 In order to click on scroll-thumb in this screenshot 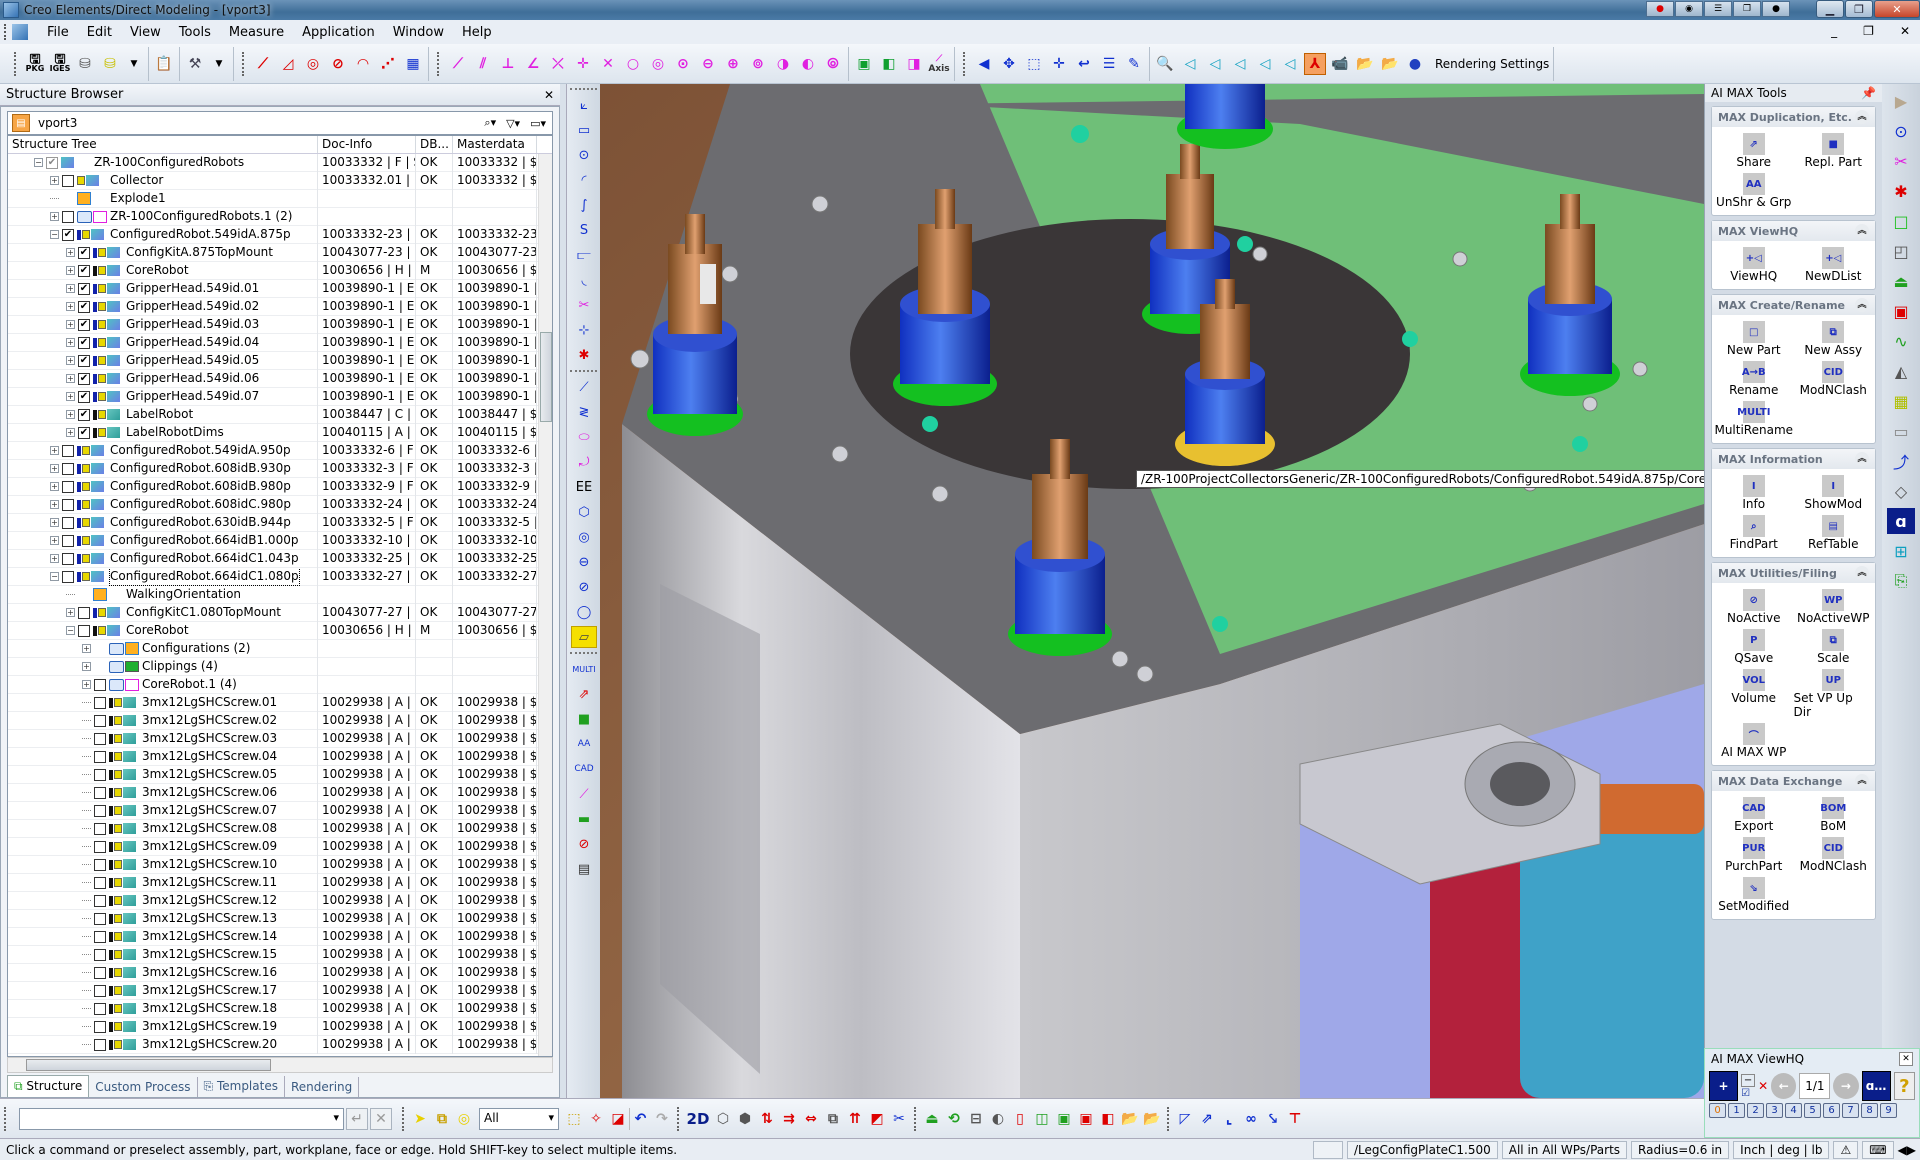, I will do `click(546, 377)`.